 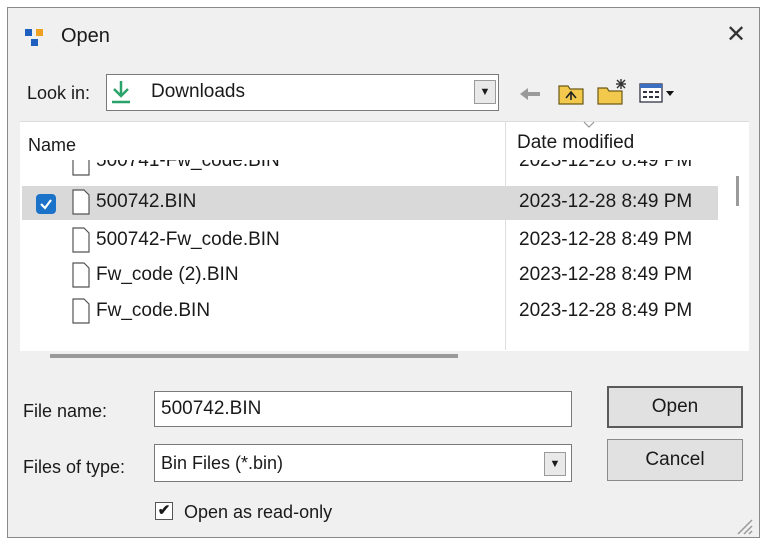 What do you see at coordinates (675, 460) in the screenshot?
I see `cancel-button: Cancel` at bounding box center [675, 460].